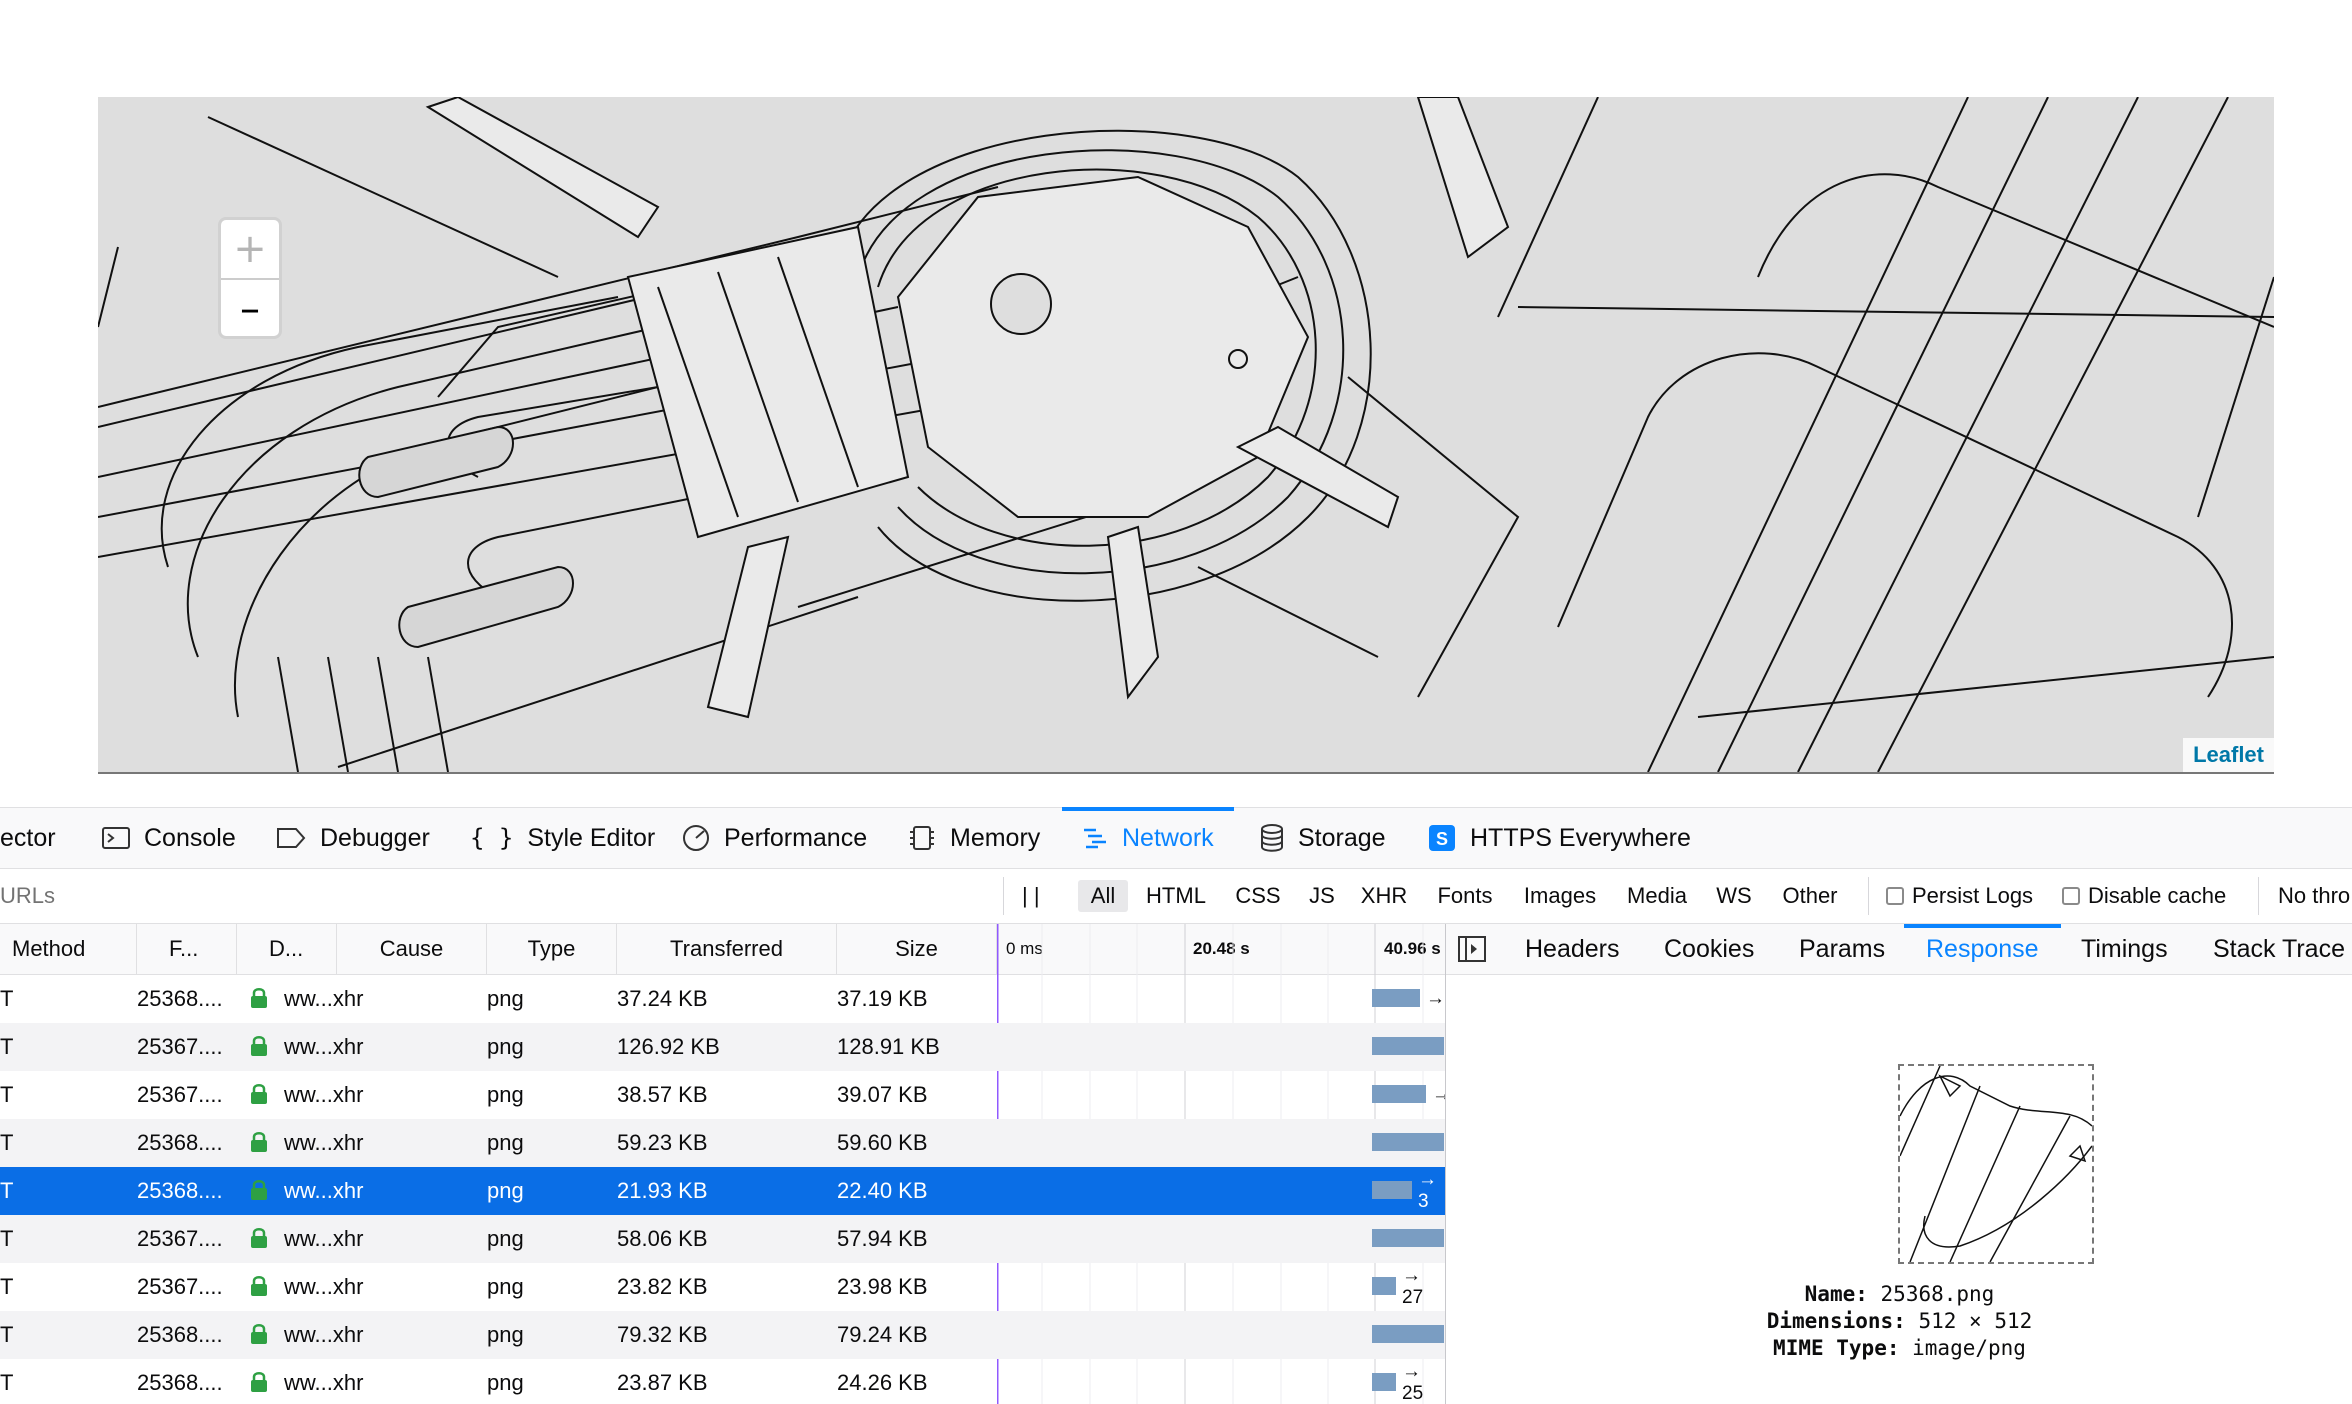 This screenshot has height=1404, width=2352. I want to click on cell-transferred: 38.57 KB, so click(662, 1094).